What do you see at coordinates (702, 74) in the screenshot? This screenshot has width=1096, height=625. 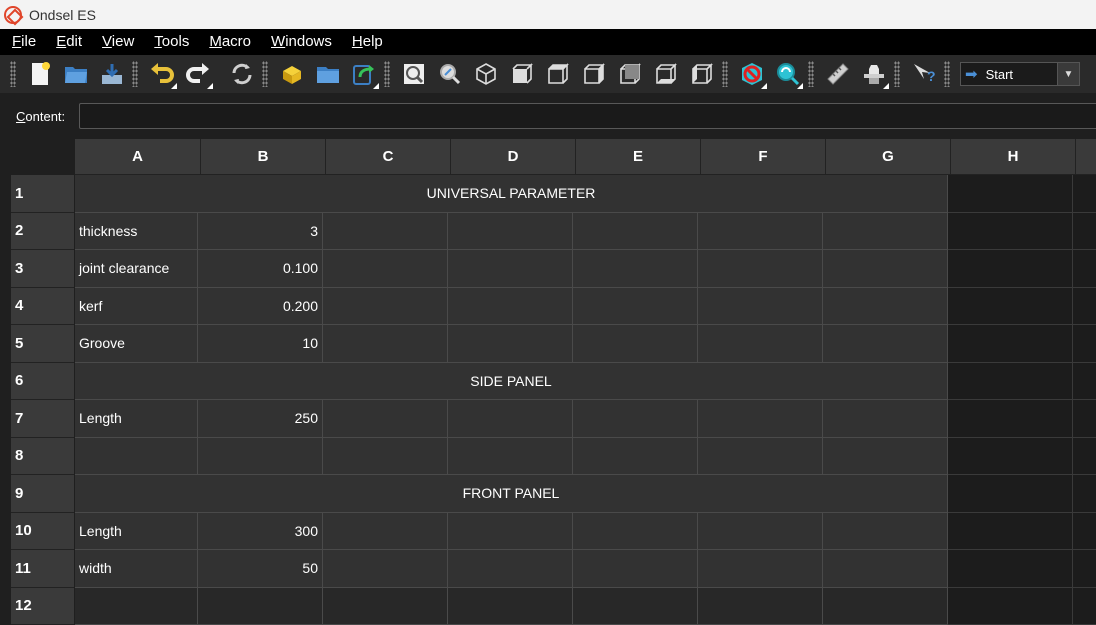 I see `left-view-icon` at bounding box center [702, 74].